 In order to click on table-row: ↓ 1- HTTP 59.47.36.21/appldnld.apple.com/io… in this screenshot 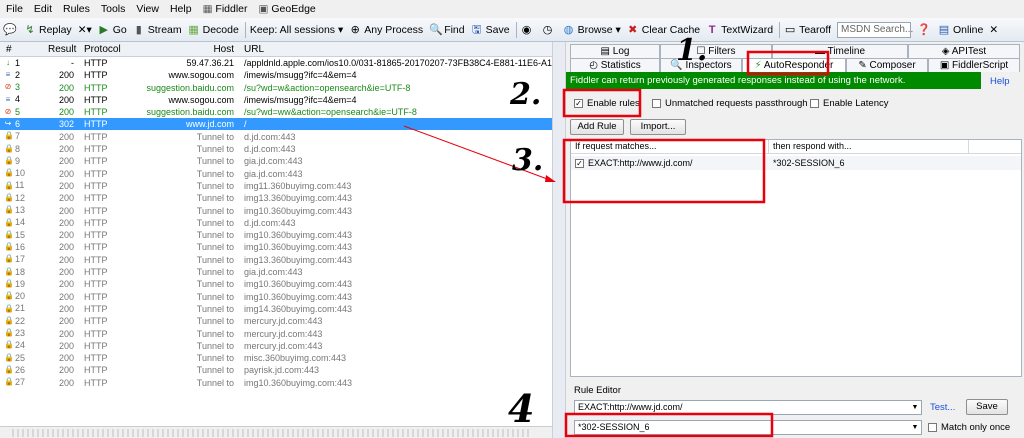, I will do `click(276, 63)`.